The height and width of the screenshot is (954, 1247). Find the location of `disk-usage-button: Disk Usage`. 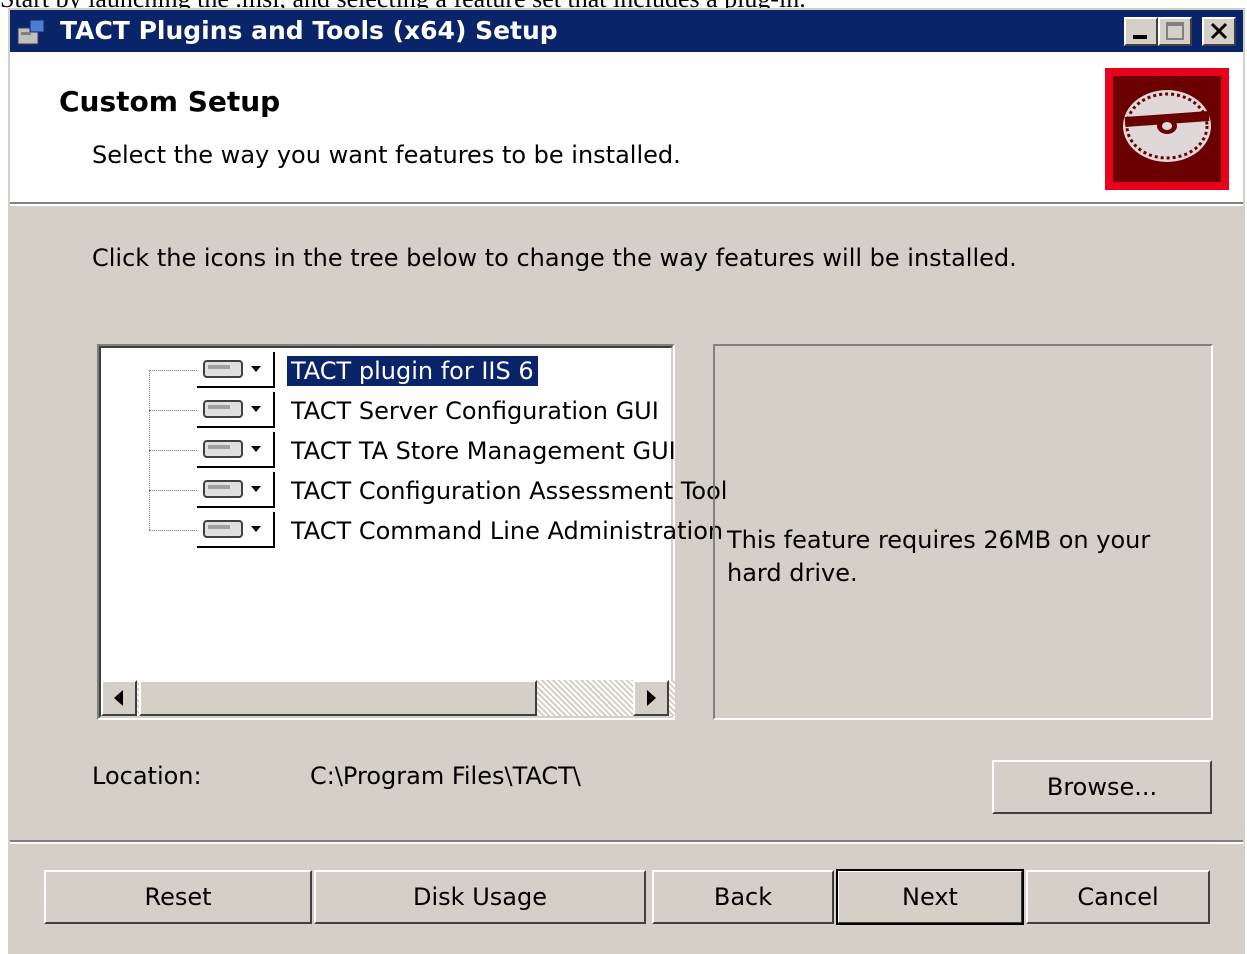

disk-usage-button: Disk Usage is located at coordinates (480, 897).